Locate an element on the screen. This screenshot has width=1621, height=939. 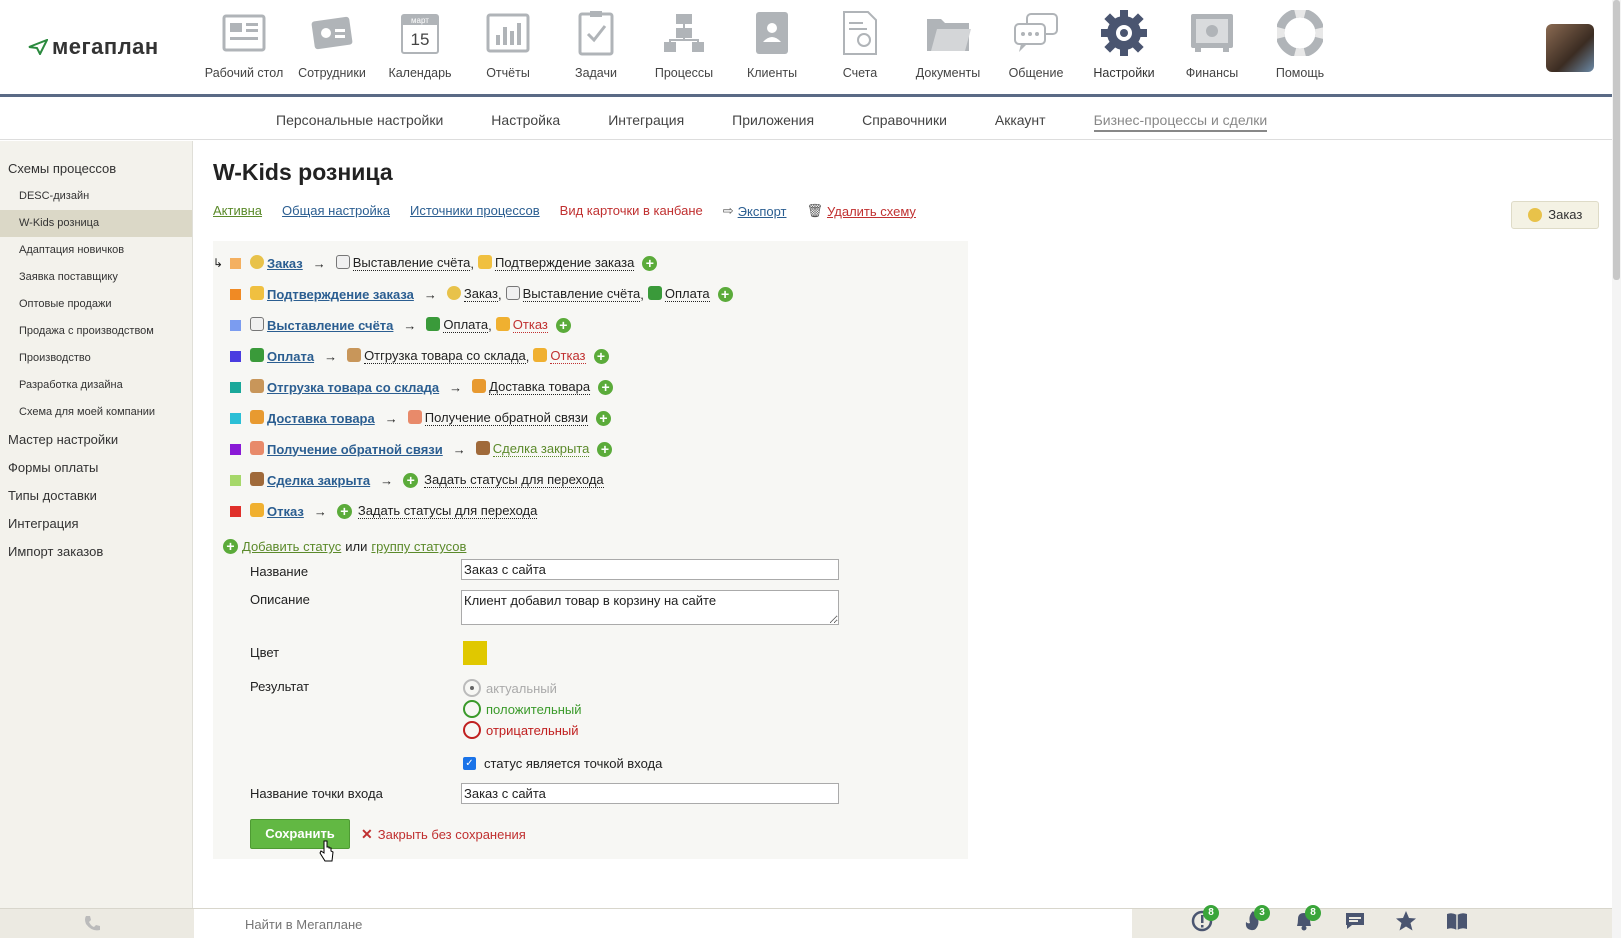
entry-point-checkbox: ✓ статус является точкой входа is located at coordinates (562, 763).